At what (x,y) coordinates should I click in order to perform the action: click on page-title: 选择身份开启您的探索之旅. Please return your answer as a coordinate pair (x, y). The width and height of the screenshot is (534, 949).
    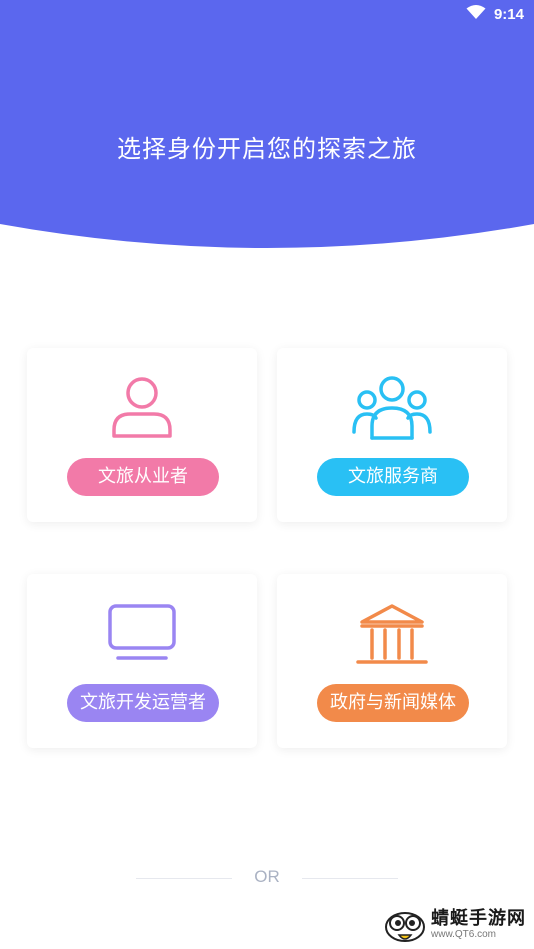
    Looking at the image, I should click on (267, 149).